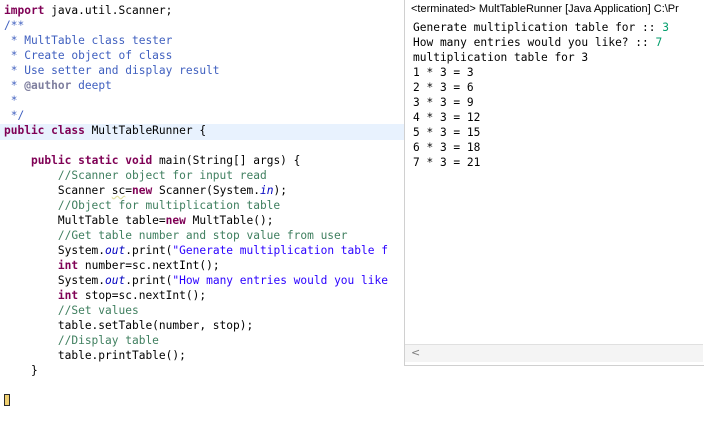  I want to click on code-line-token: table.printTable();, so click(95, 355).